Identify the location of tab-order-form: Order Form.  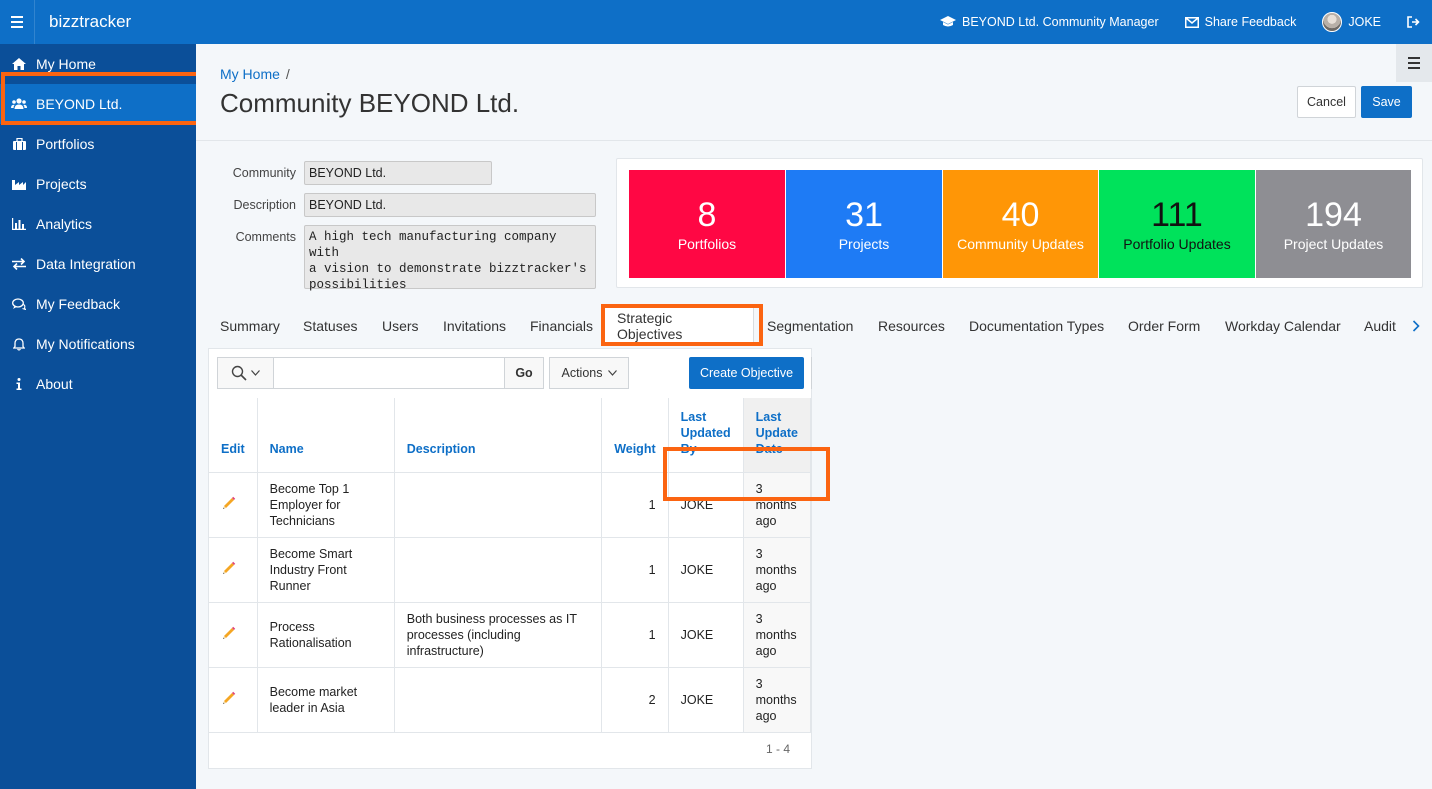
(1164, 326).